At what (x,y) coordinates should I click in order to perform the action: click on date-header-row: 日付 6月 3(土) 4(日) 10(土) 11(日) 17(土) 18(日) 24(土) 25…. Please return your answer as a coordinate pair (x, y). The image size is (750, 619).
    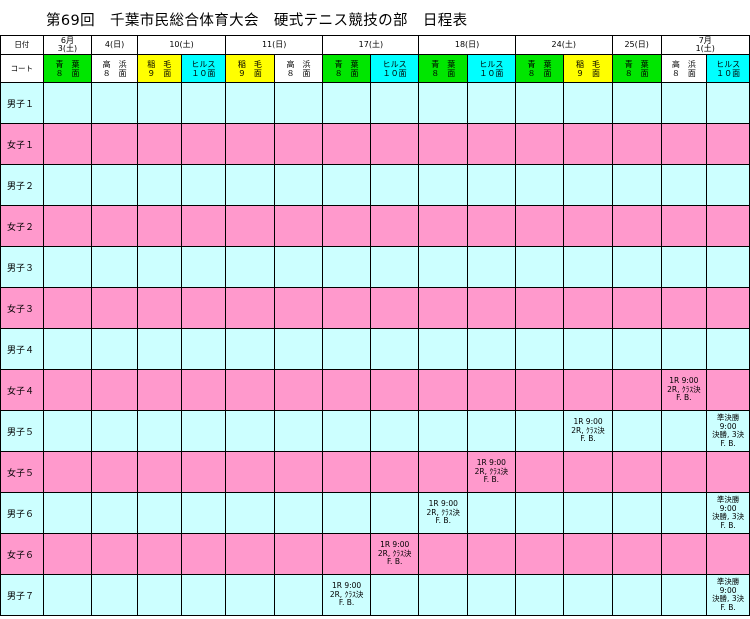
    Looking at the image, I should click on (375, 45).